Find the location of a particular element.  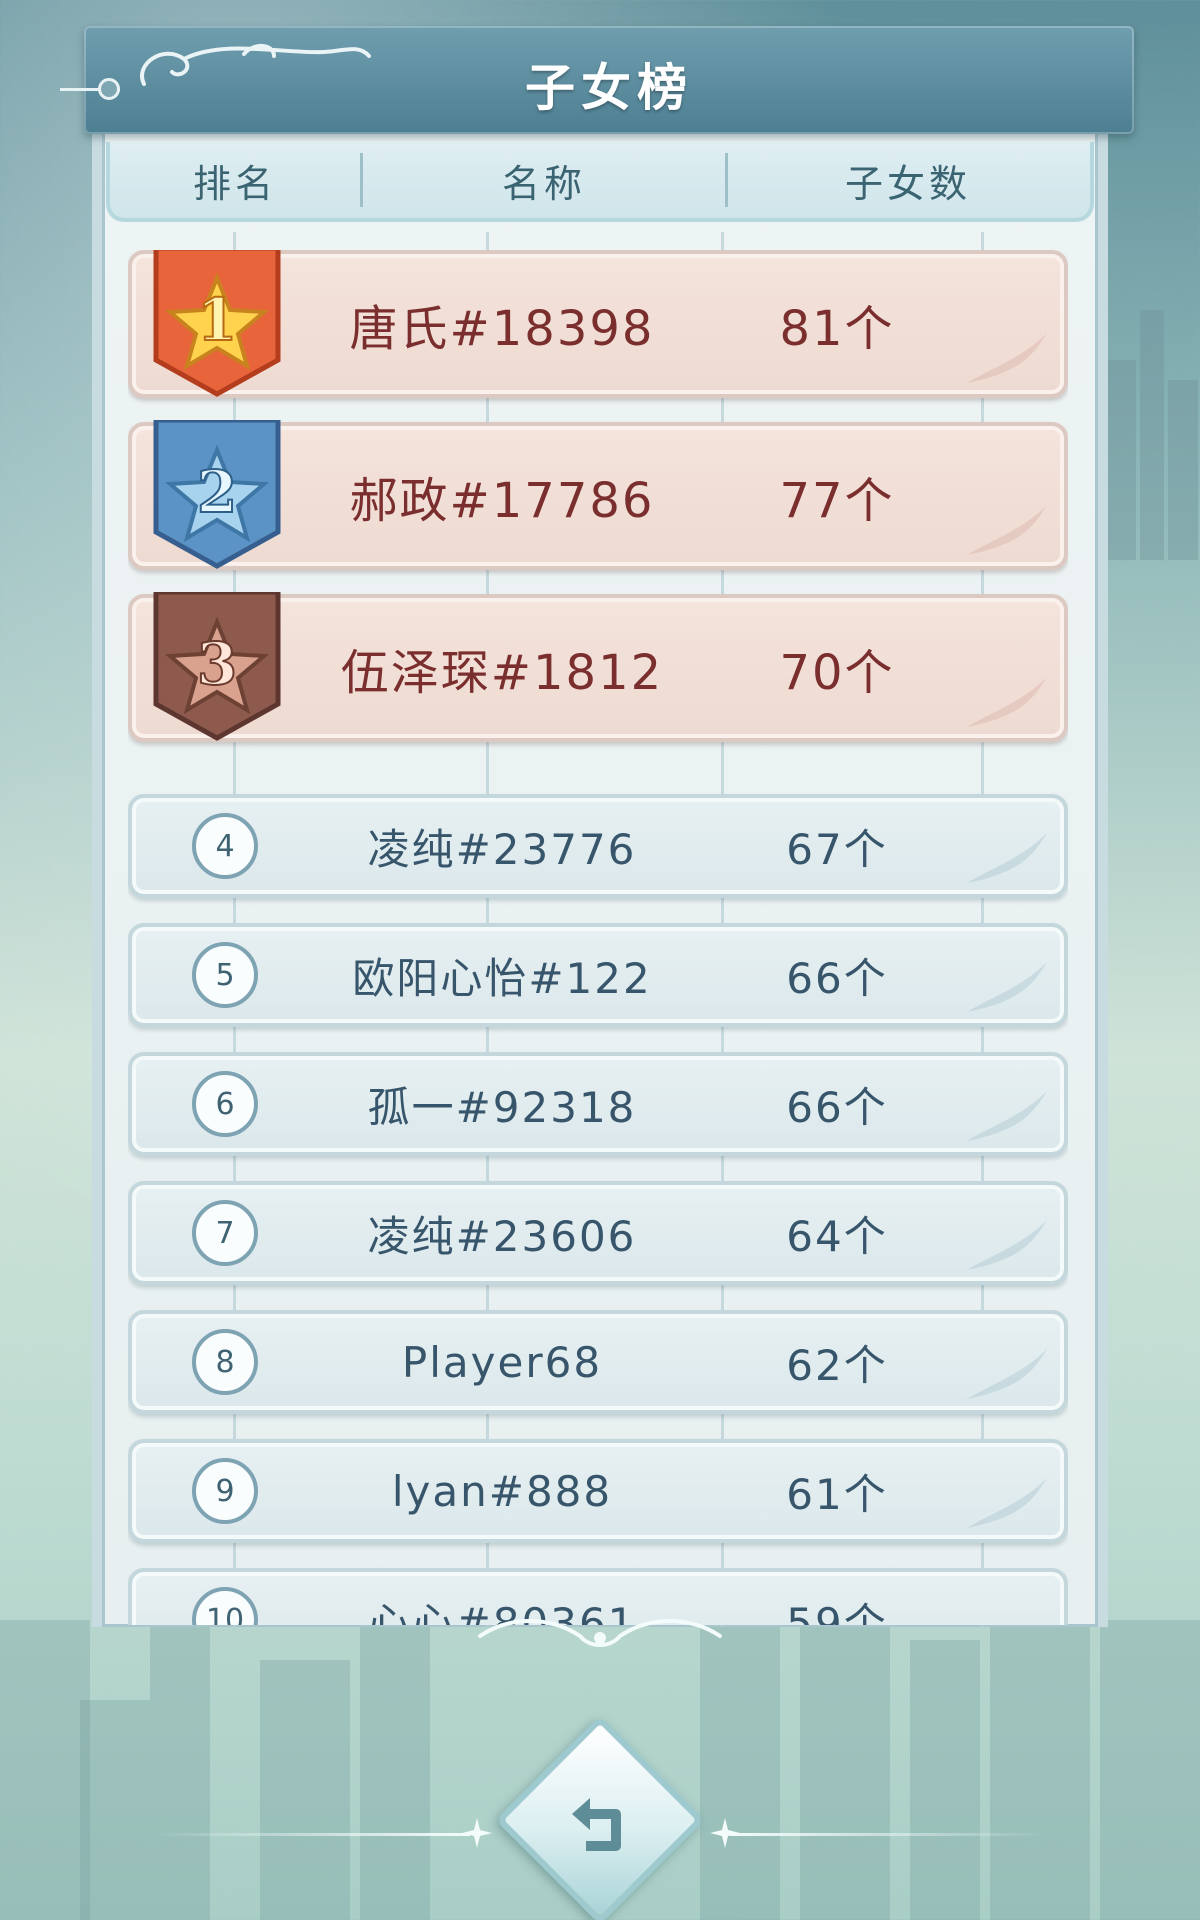

children-count: 59个 is located at coordinates (837, 1612).